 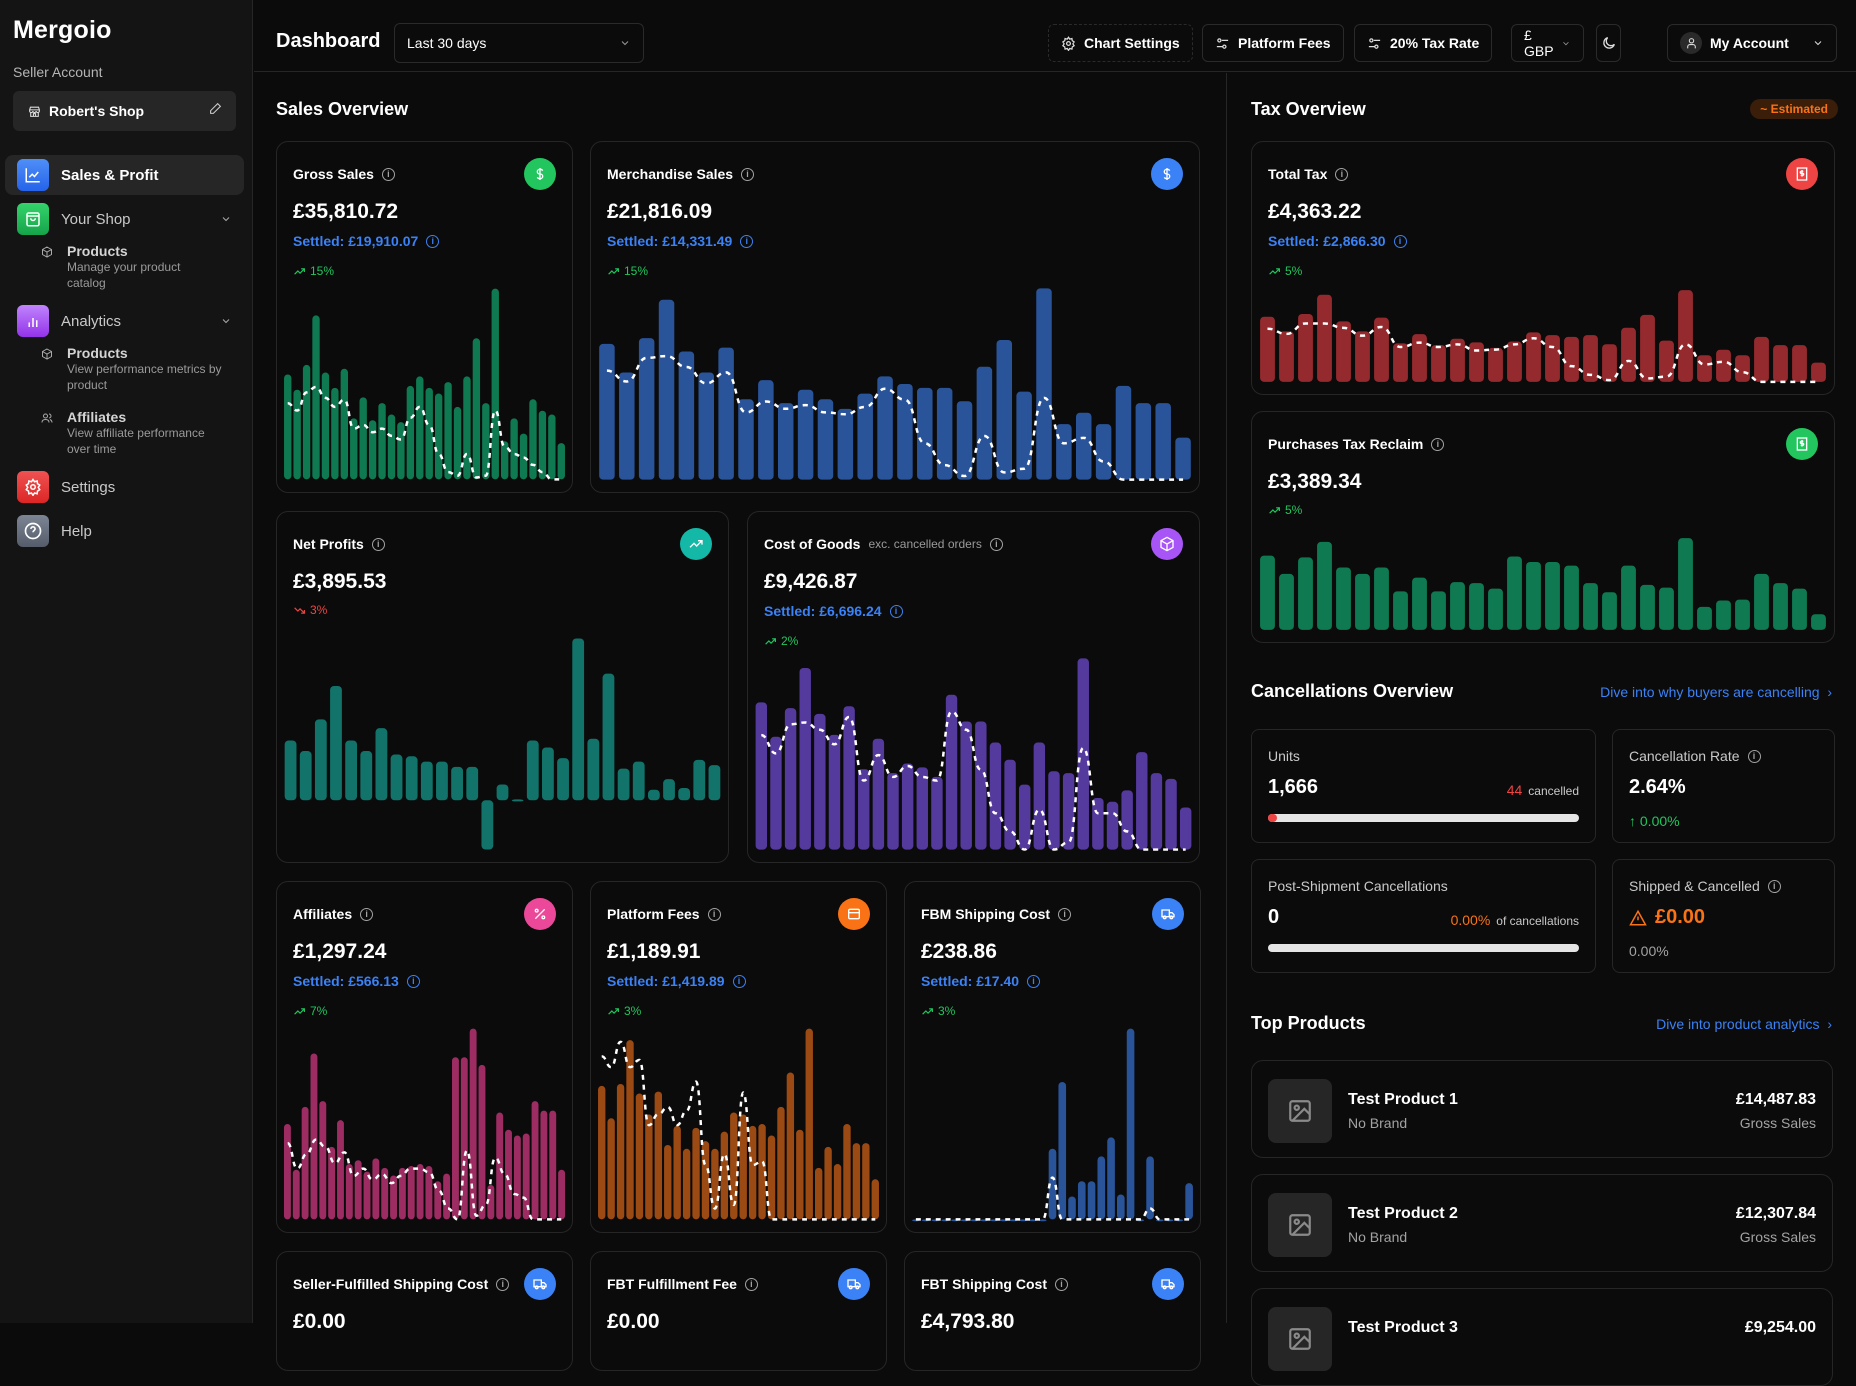 I want to click on cancellations-link: Dive into why buyers are cancelling ›, so click(x=1716, y=692).